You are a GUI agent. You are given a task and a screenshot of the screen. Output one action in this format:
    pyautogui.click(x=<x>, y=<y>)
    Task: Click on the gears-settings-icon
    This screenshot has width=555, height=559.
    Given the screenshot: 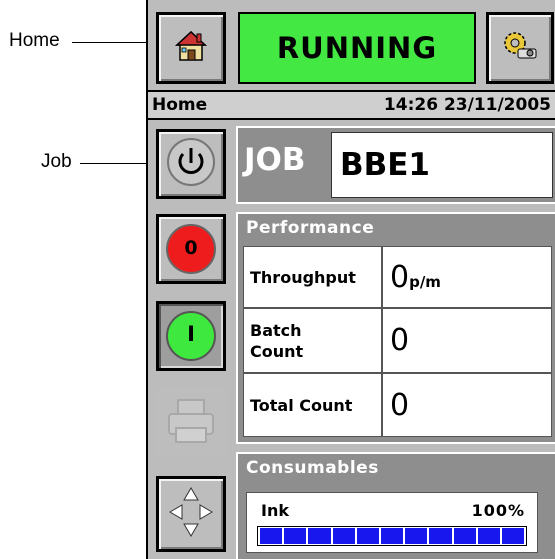 What is the action you would take?
    pyautogui.click(x=520, y=48)
    